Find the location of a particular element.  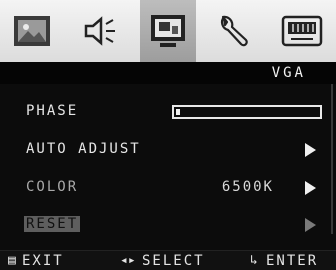

monitor-icon is located at coordinates (168, 31).